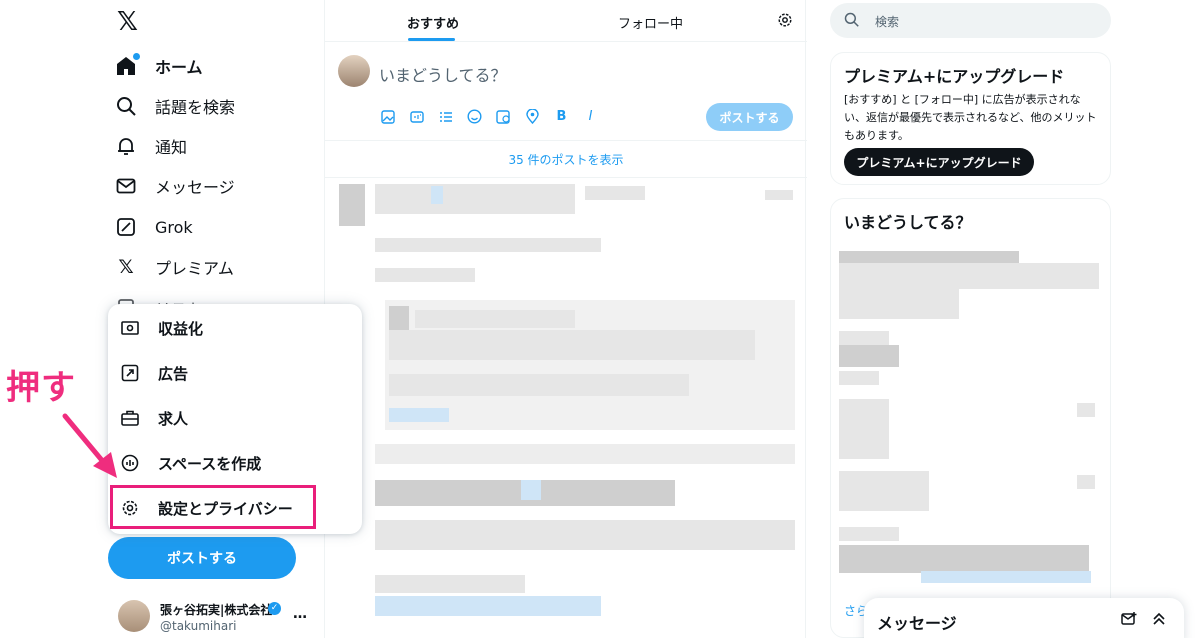 This screenshot has height=638, width=1200. I want to click on search-input: 検索, so click(970, 20).